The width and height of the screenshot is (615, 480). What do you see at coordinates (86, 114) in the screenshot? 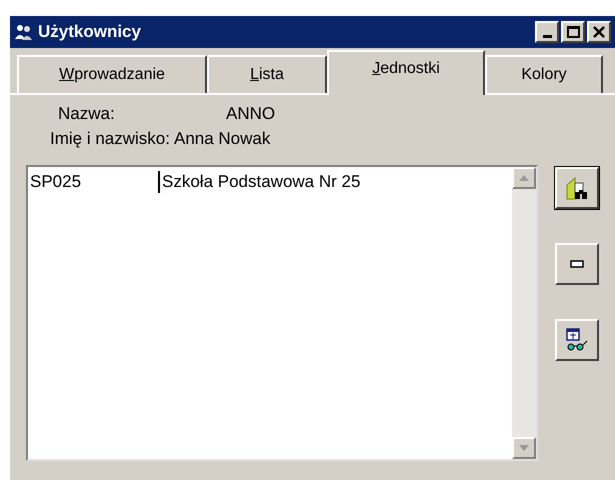
I see `field-label: Nazwa:` at bounding box center [86, 114].